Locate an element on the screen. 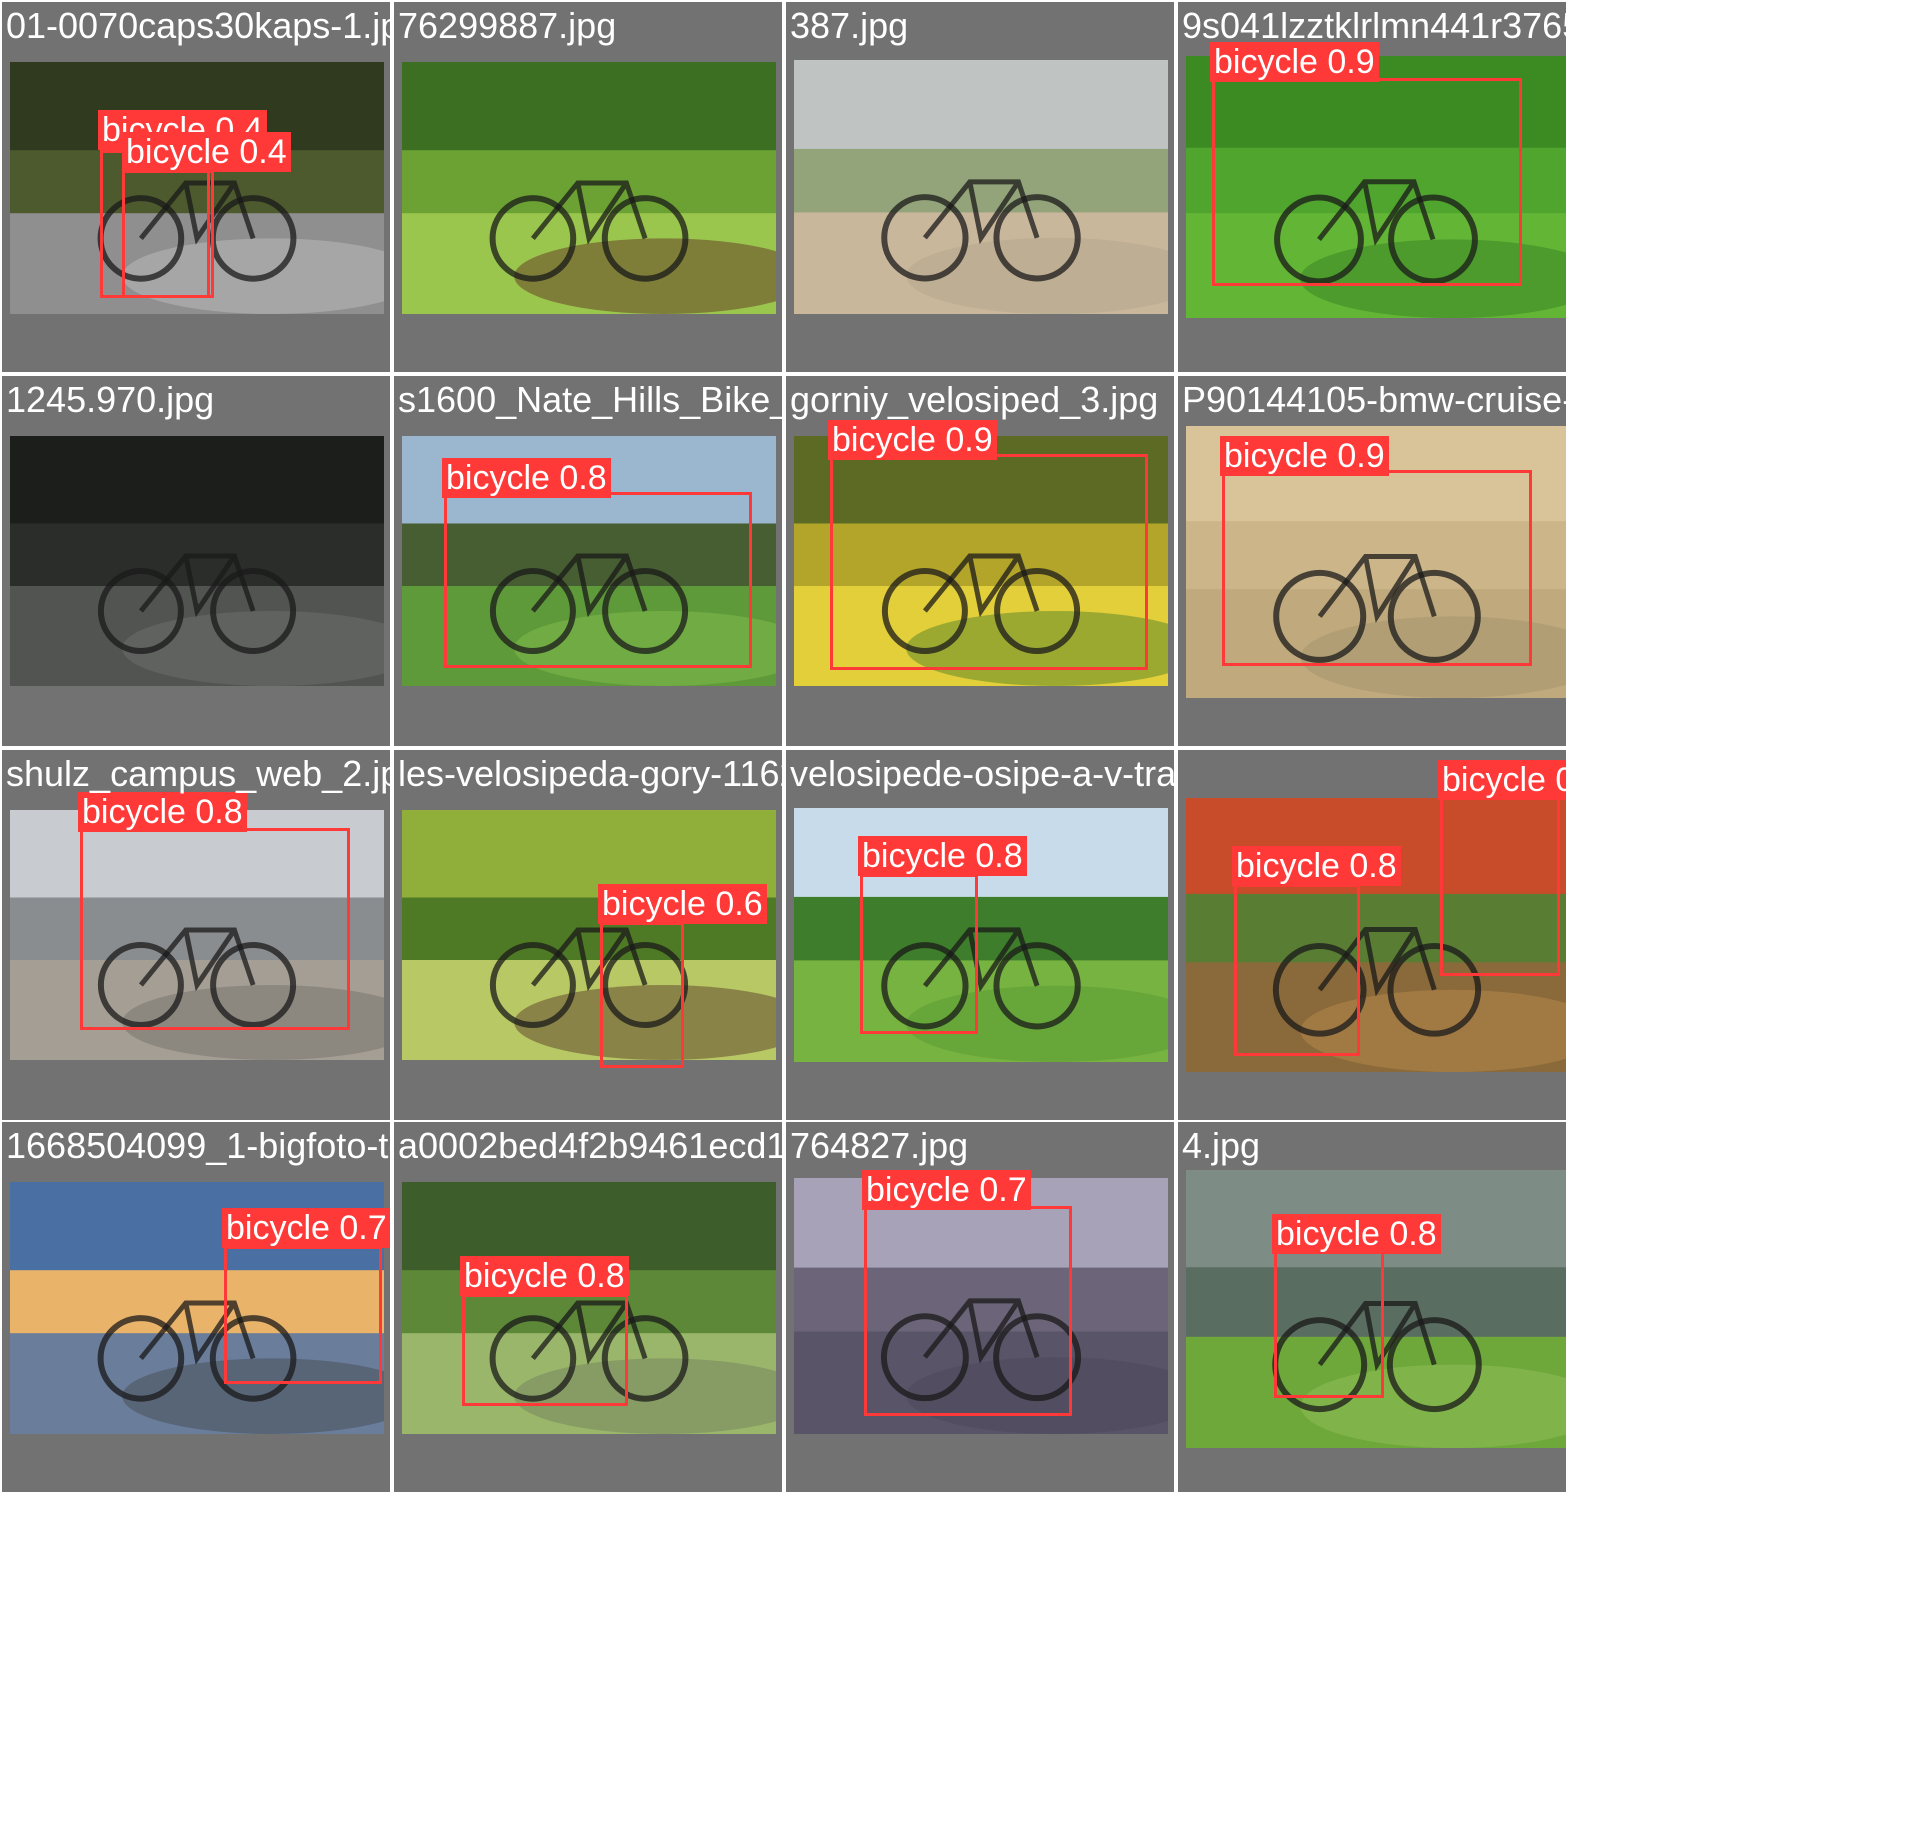  tile-filename: gorniy_velosiped_3.jpg is located at coordinates (974, 399).